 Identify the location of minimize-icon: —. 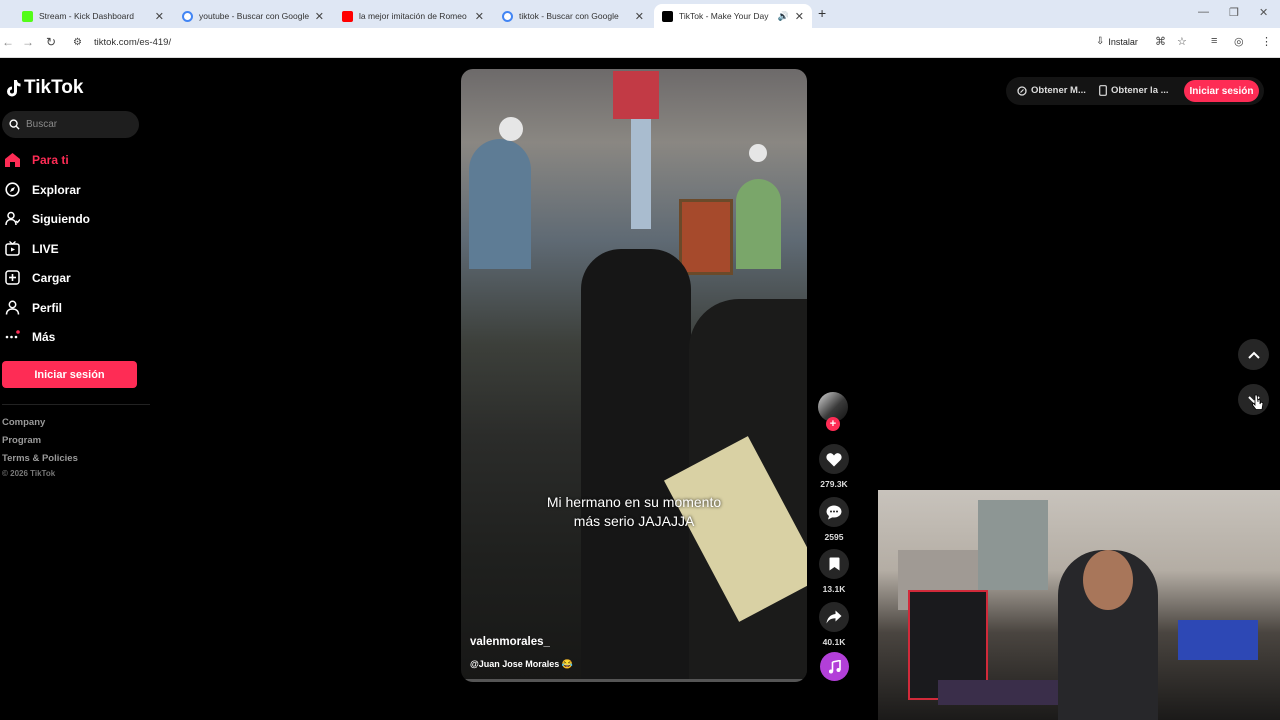
(1203, 12).